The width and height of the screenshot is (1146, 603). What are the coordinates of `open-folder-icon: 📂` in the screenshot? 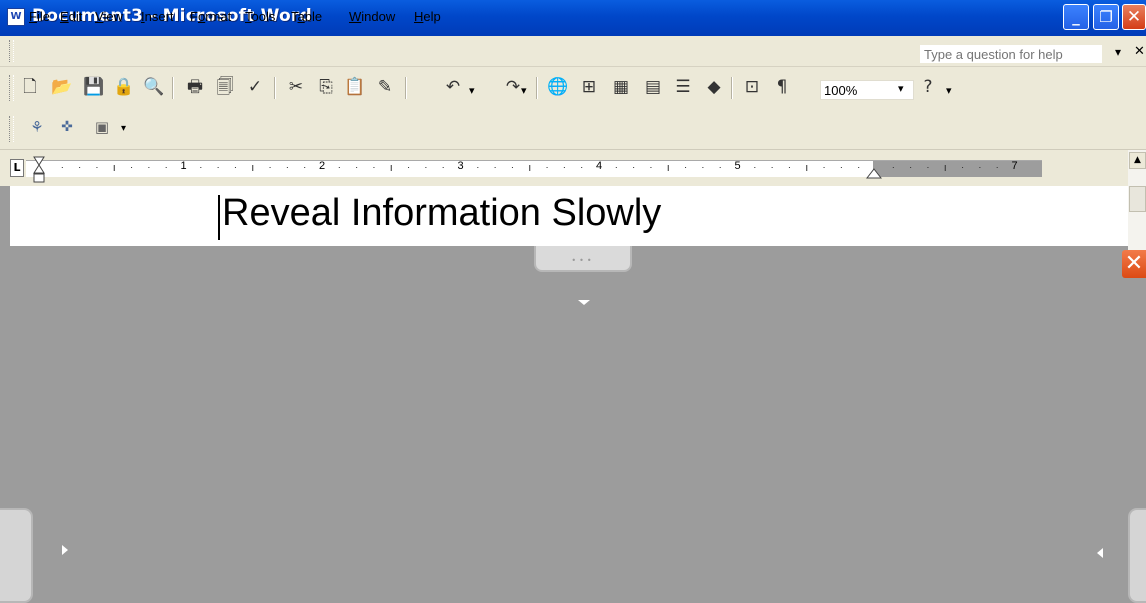 It's located at (62, 87).